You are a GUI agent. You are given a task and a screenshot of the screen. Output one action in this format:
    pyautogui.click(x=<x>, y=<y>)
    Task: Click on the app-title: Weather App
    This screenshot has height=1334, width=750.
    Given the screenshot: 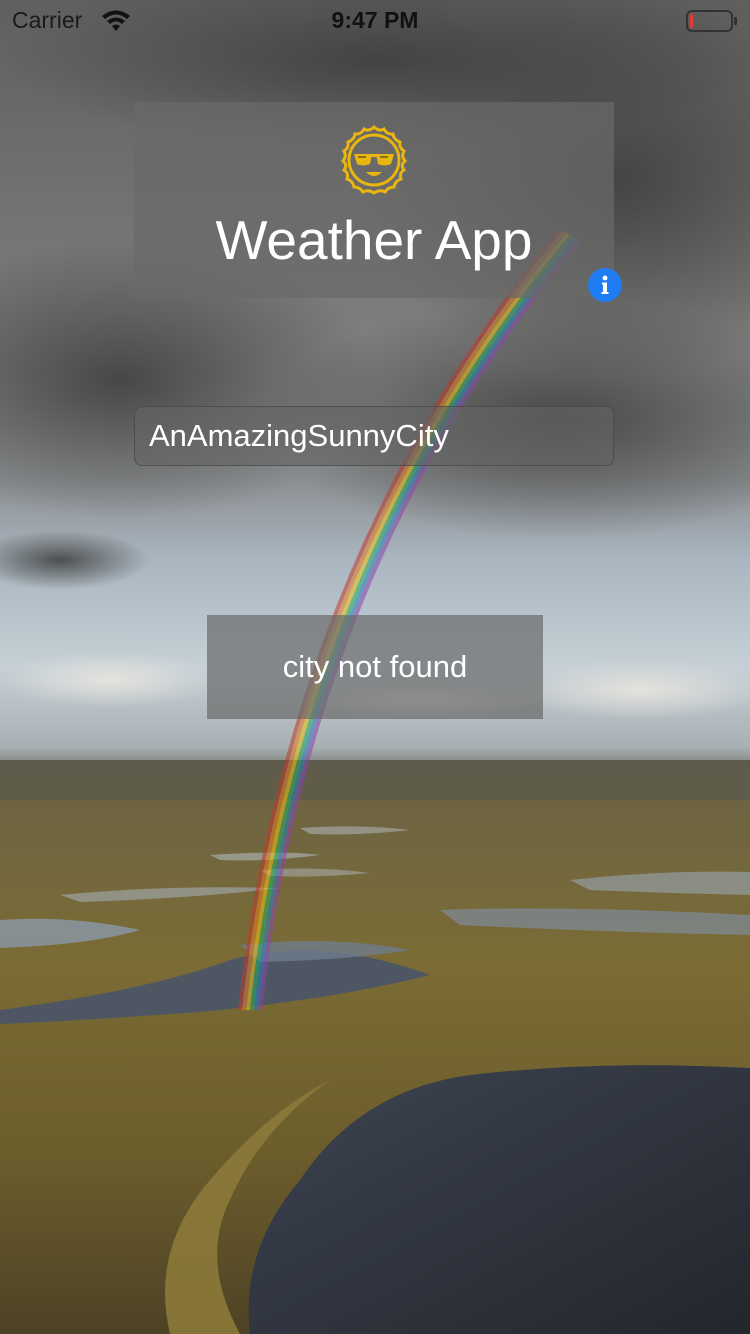 What is the action you would take?
    pyautogui.click(x=374, y=240)
    